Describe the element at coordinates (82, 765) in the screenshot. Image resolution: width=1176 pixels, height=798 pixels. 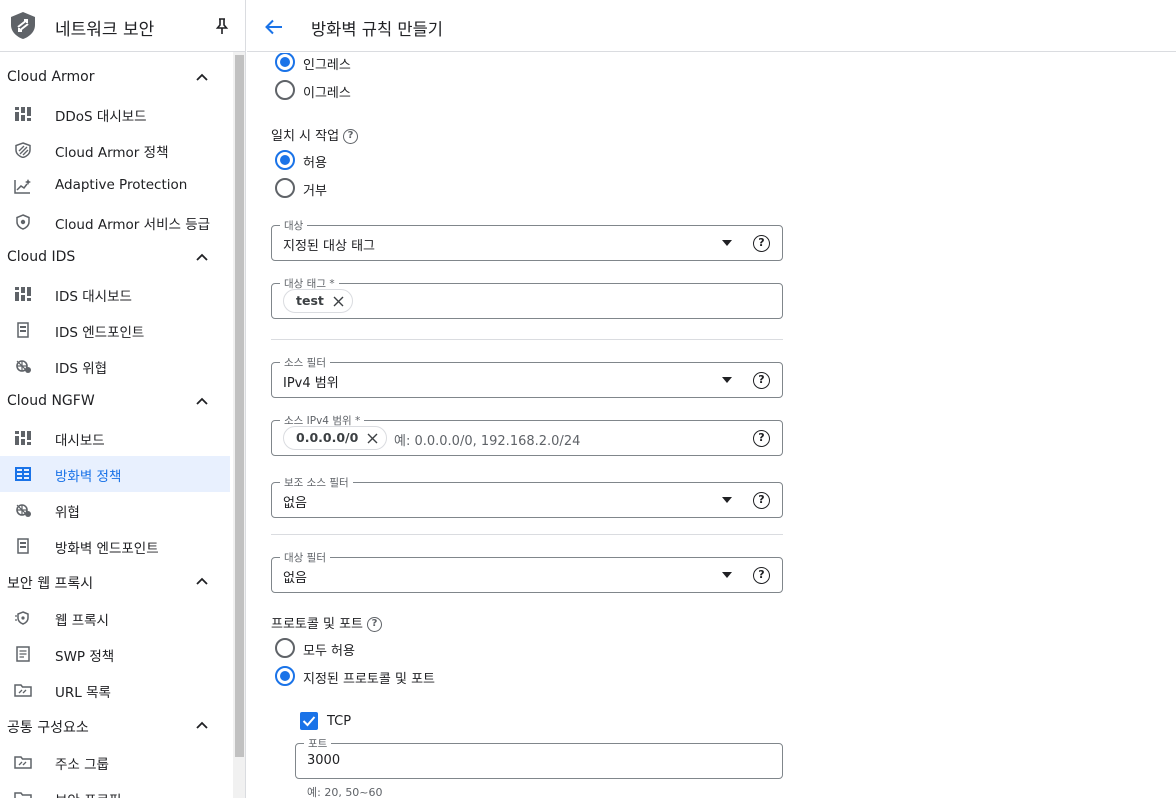
I see `sidebar-item-label: 주소 그룹` at that location.